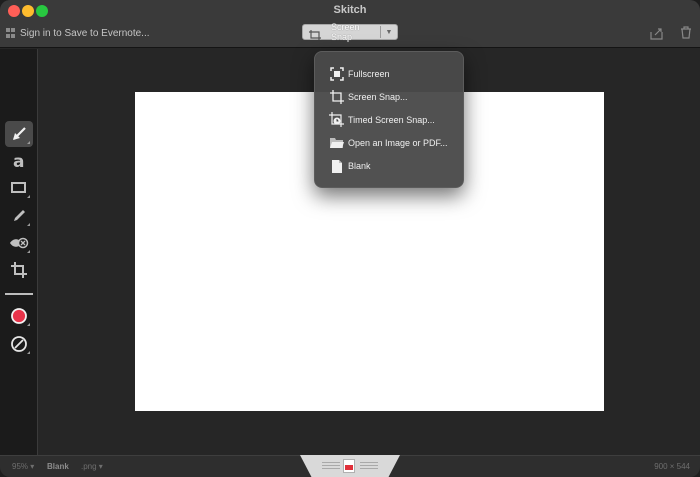 The height and width of the screenshot is (477, 700). I want to click on pen-icon, so click(19, 215).